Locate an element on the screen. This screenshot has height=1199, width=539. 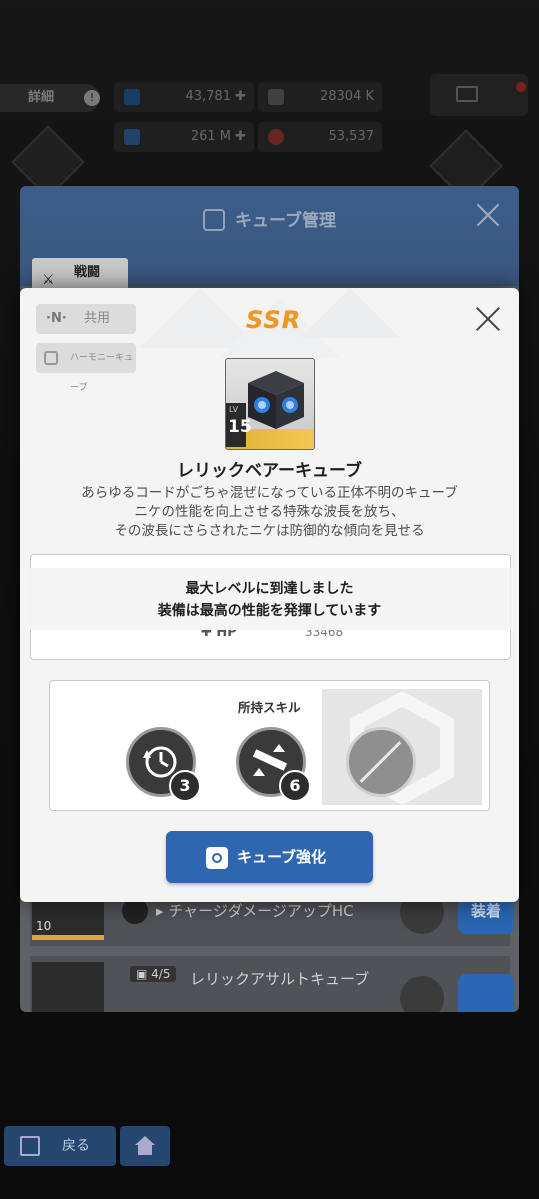
cube-row-label: ▸ チャージダメージアップHC is located at coordinates (255, 911).